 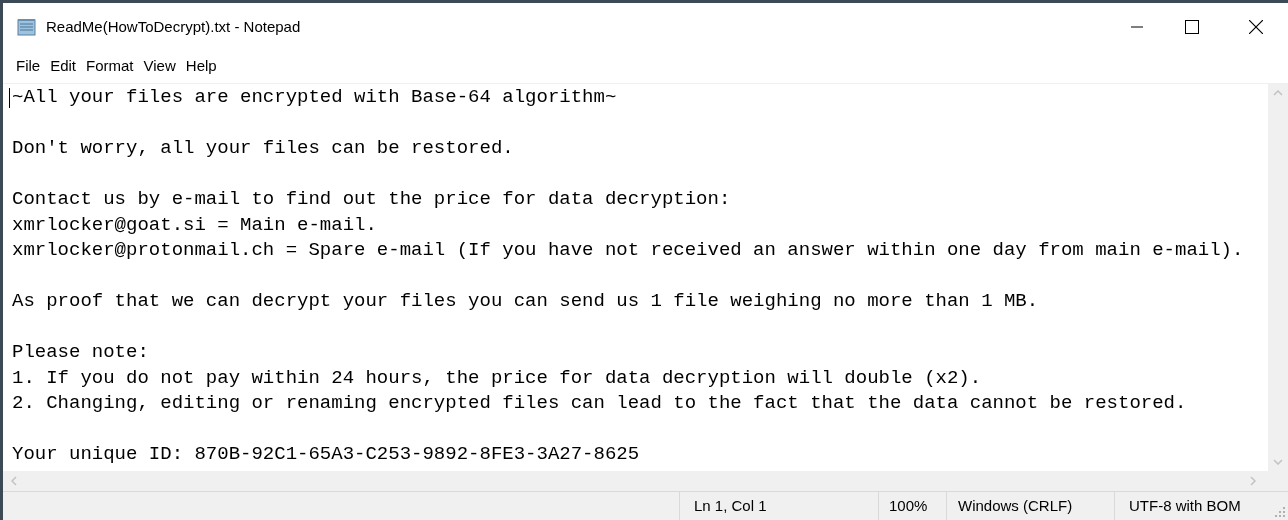 What do you see at coordinates (1278, 277) in the screenshot?
I see `vertical-scrollbar` at bounding box center [1278, 277].